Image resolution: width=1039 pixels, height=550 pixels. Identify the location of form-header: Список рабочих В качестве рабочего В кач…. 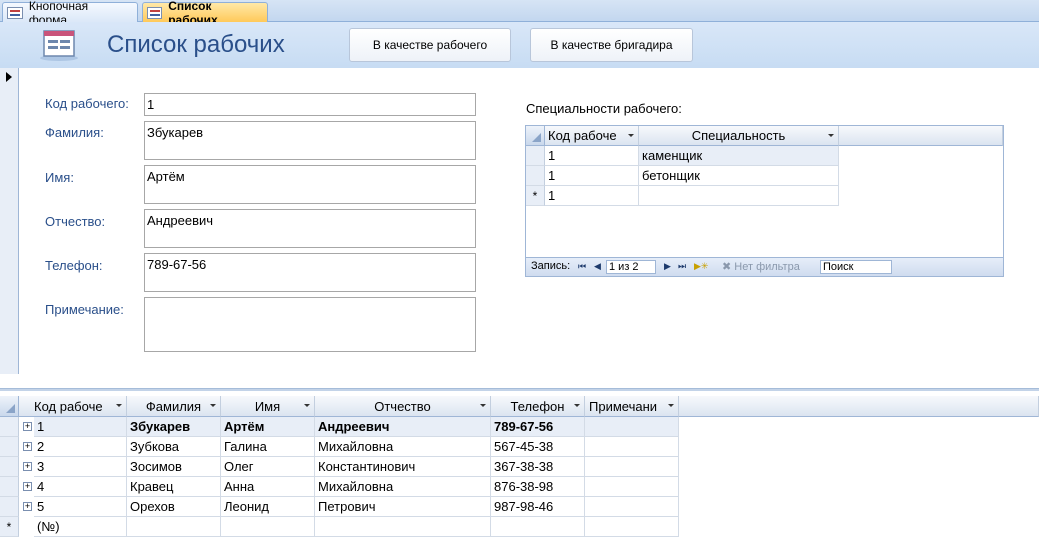
(519, 45).